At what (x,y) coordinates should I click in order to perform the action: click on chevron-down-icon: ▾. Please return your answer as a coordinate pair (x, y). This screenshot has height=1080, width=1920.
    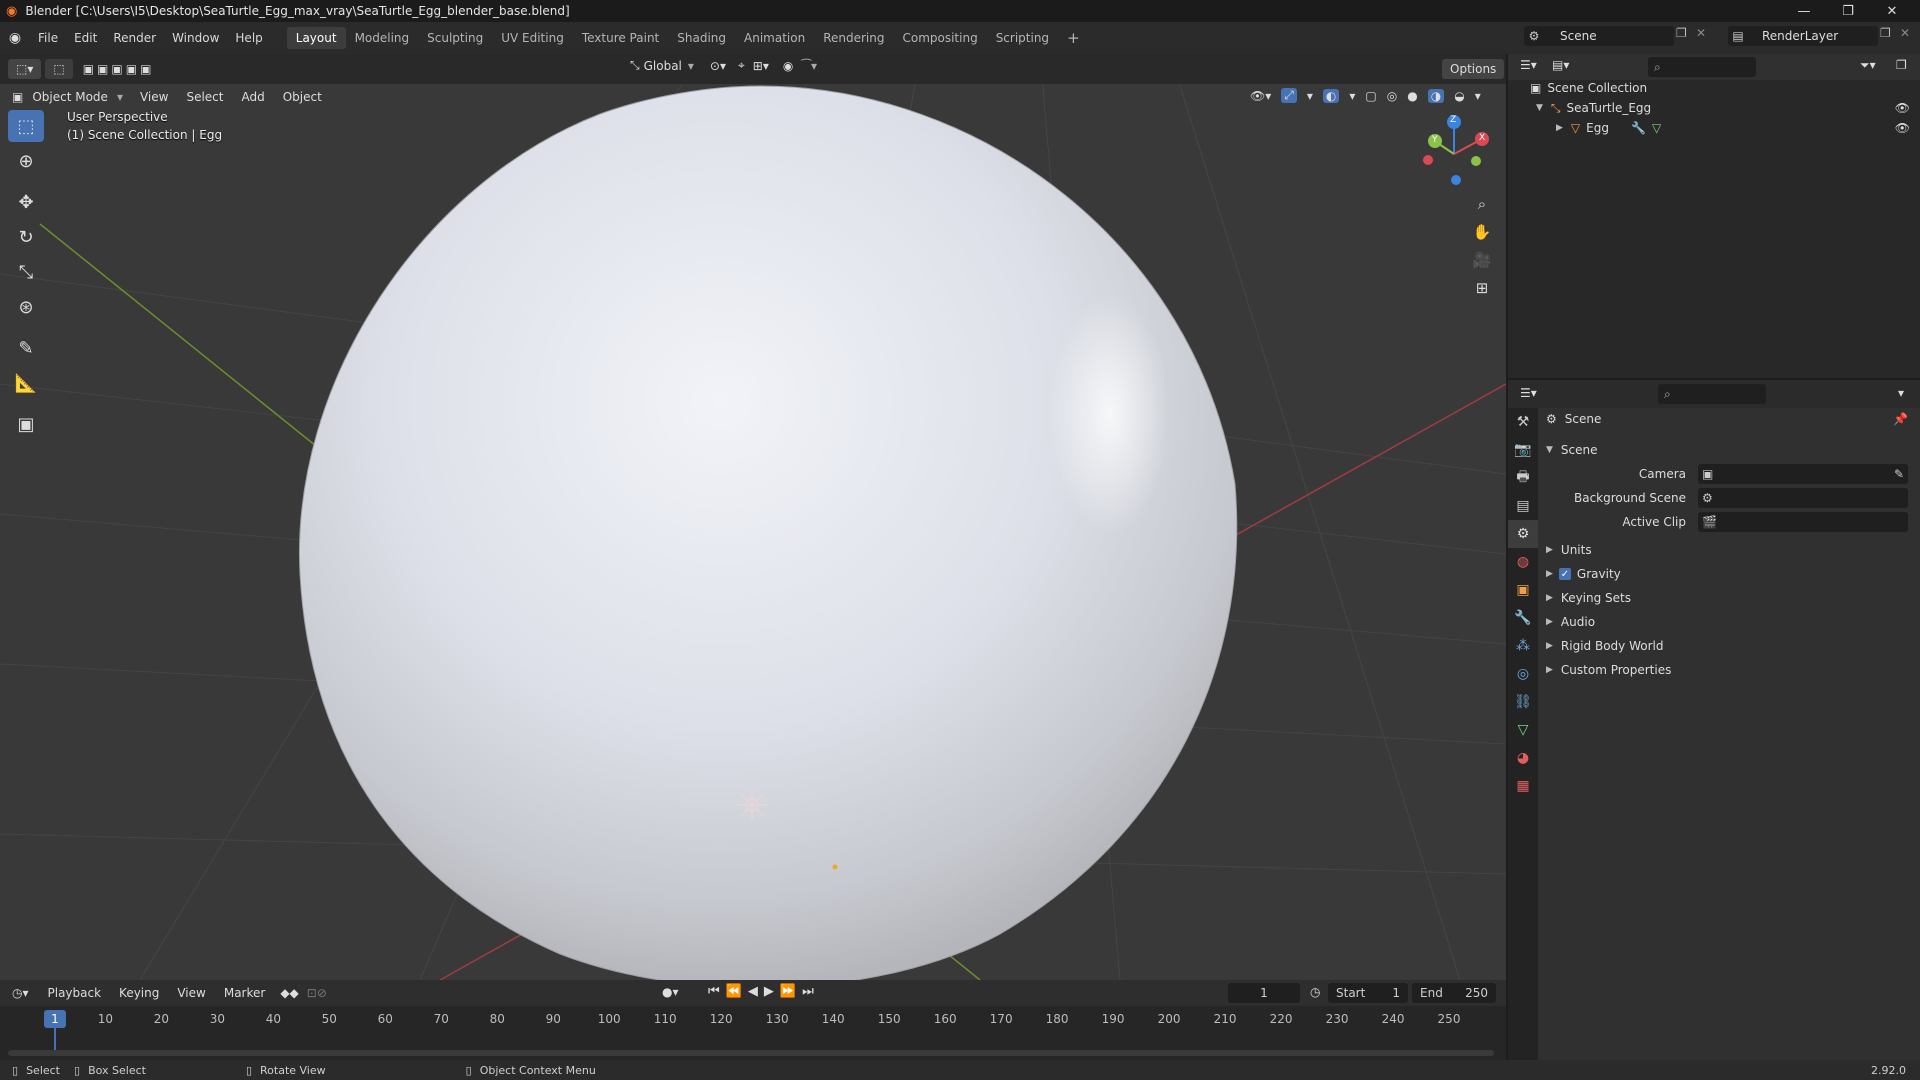
    Looking at the image, I should click on (1310, 96).